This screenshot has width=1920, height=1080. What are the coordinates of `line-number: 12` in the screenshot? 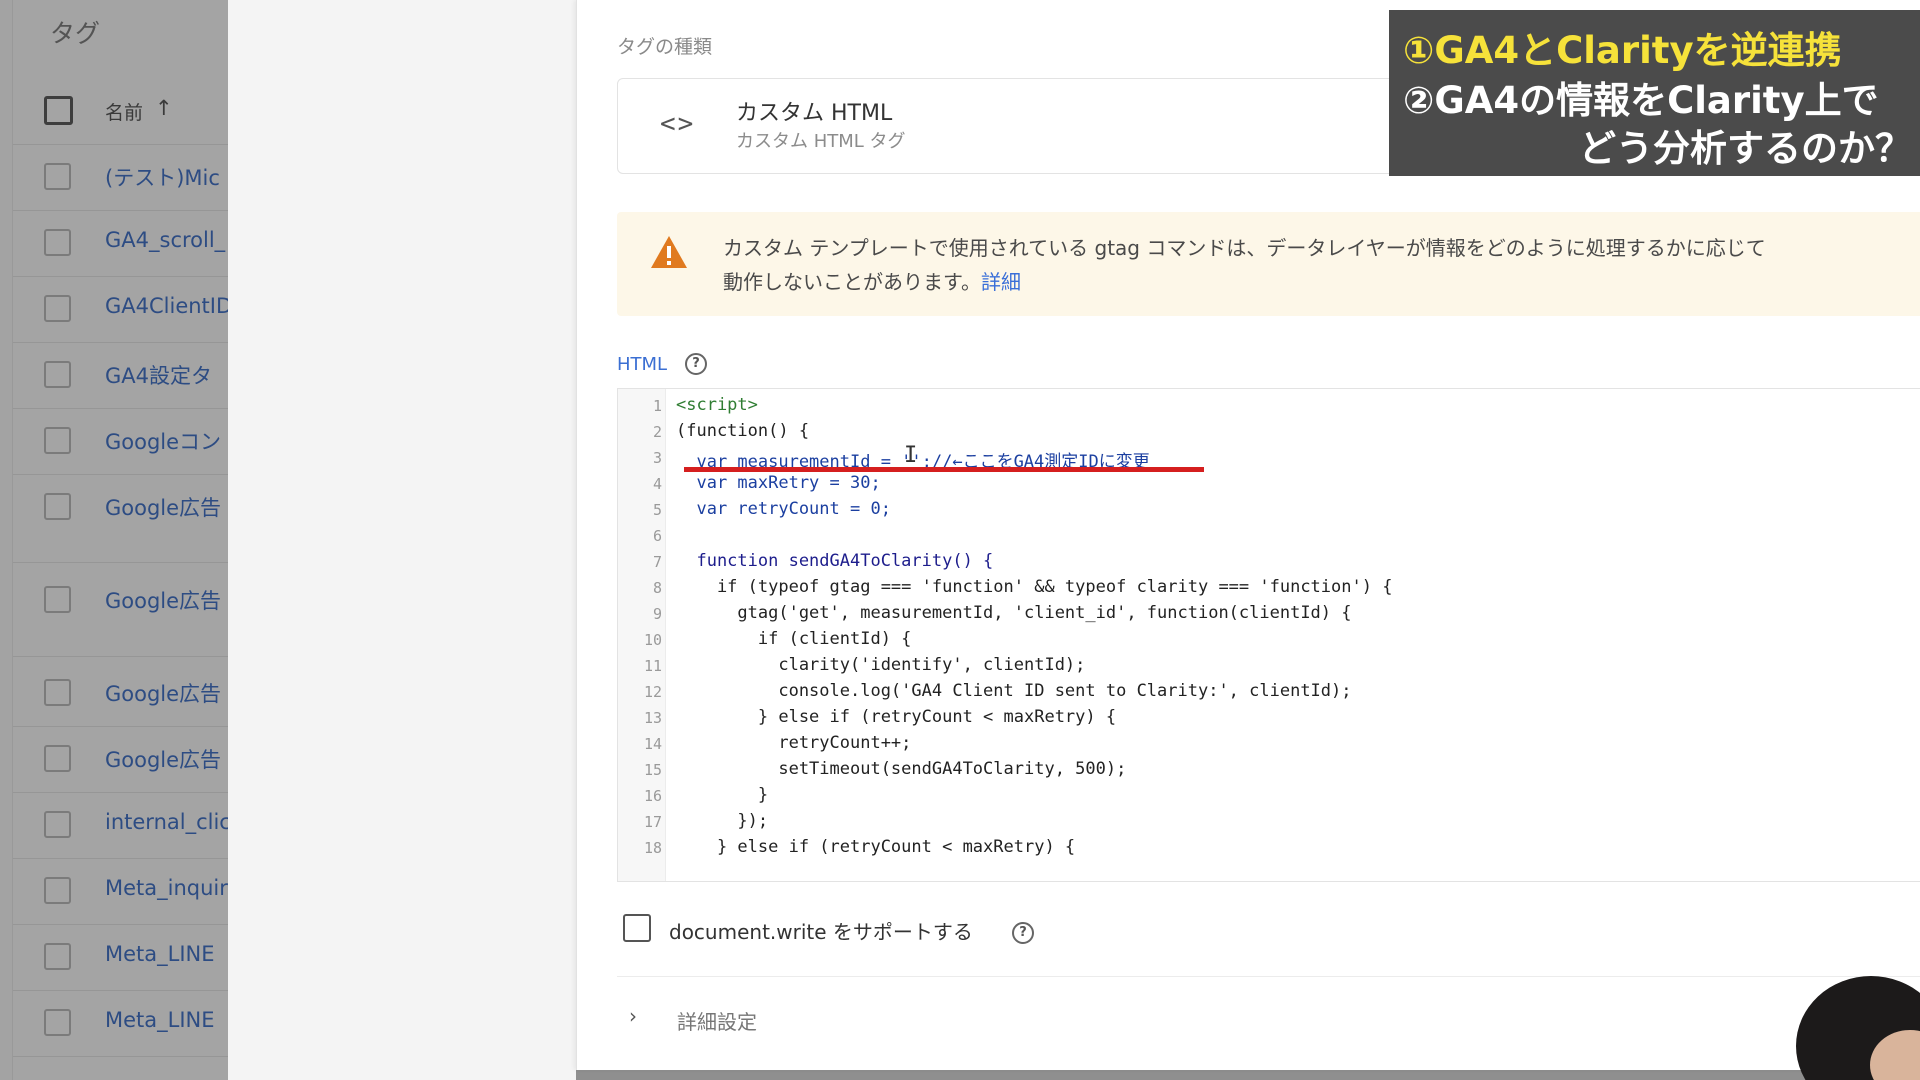 It's located at (652, 692).